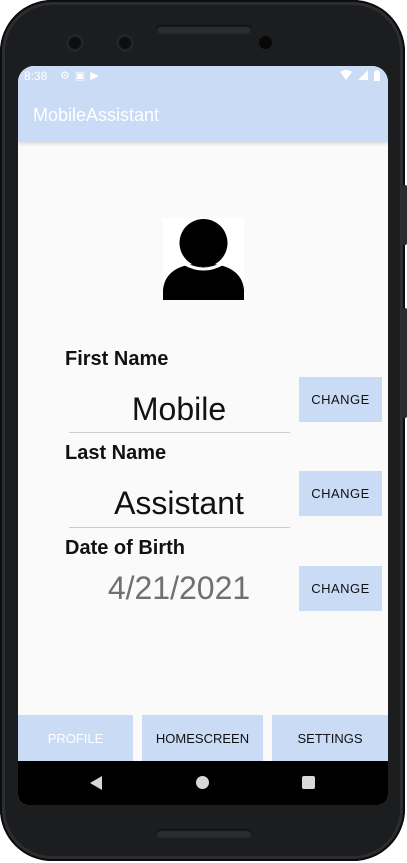 The height and width of the screenshot is (863, 407). I want to click on status-bar: 8:38 ⚙▣▶, so click(203, 77).